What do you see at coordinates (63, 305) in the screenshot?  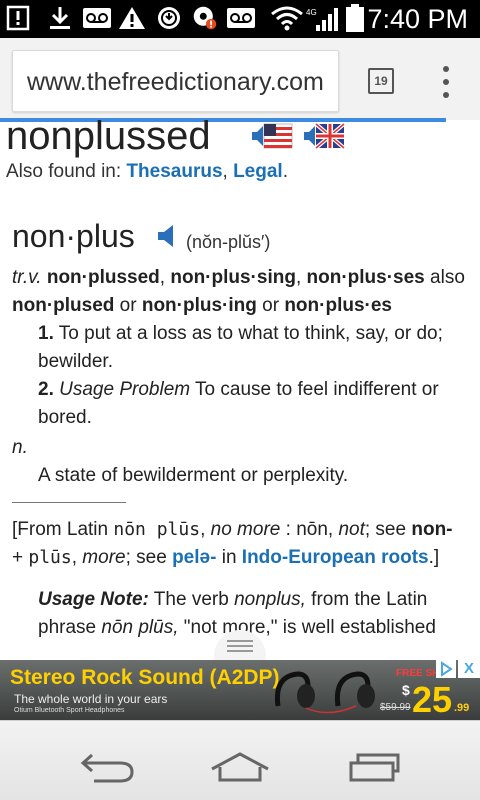 I see `verb-form: non·plused` at bounding box center [63, 305].